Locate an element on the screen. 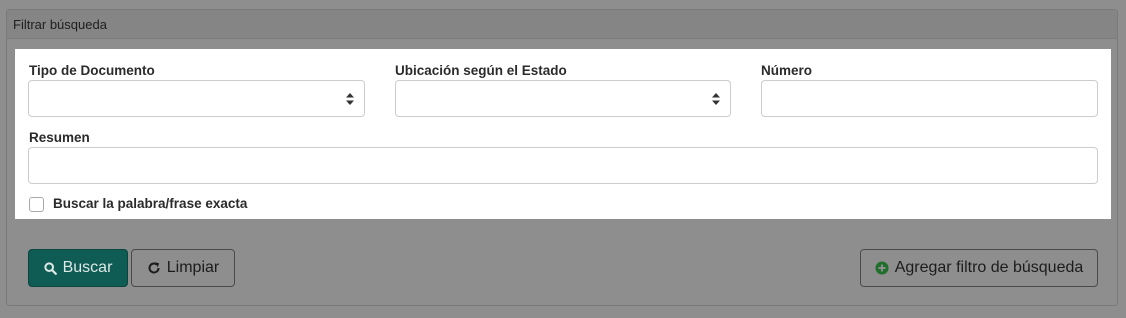  ubicacion-select is located at coordinates (563, 98).